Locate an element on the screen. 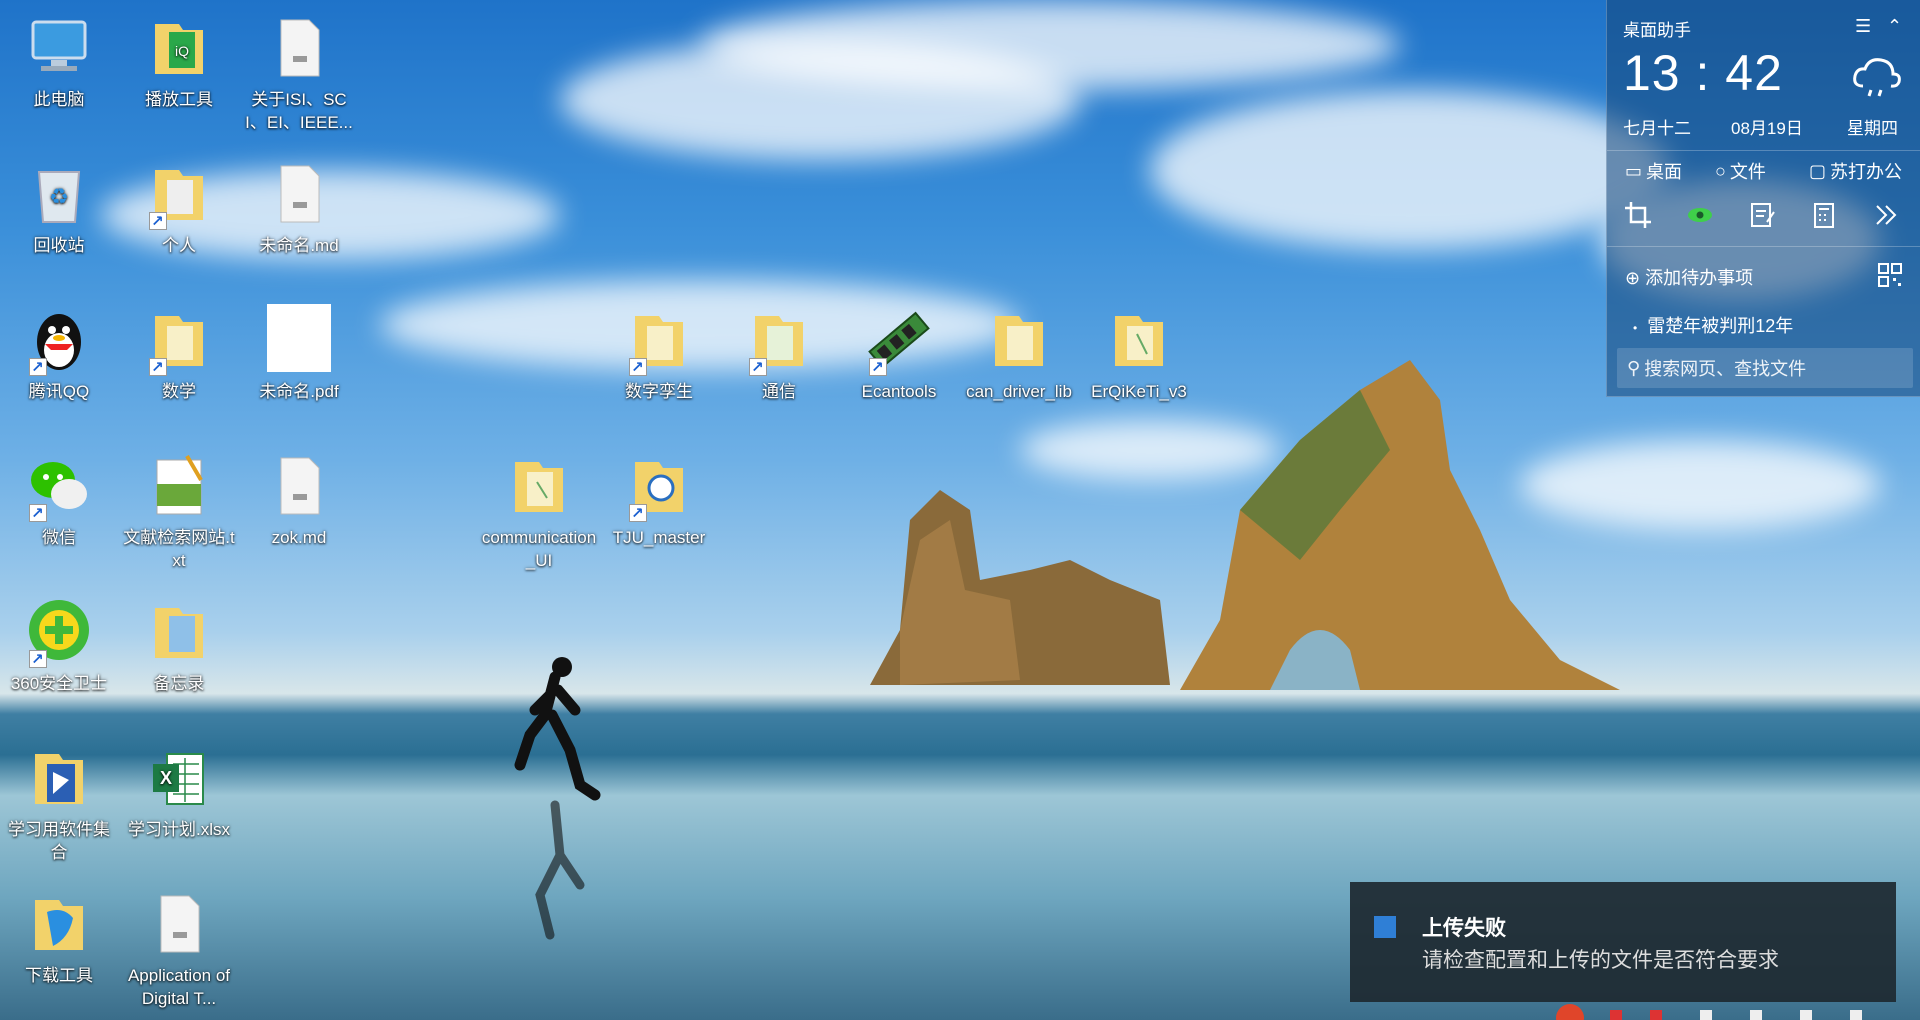 This screenshot has width=1920, height=1020. desktop-icon-communication-ui: communication_UI is located at coordinates (539, 511).